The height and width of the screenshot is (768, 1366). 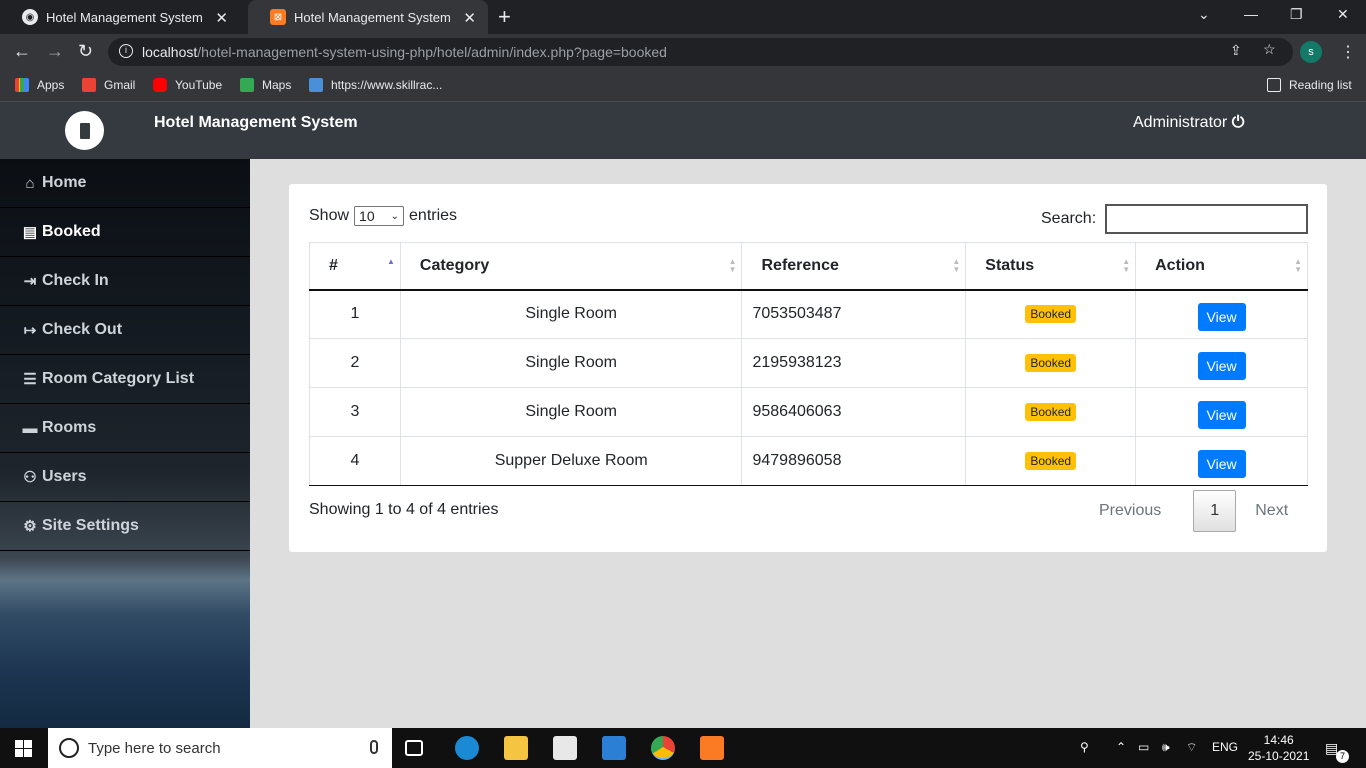 What do you see at coordinates (854, 461) in the screenshot?
I see `row-reference: 9479896058` at bounding box center [854, 461].